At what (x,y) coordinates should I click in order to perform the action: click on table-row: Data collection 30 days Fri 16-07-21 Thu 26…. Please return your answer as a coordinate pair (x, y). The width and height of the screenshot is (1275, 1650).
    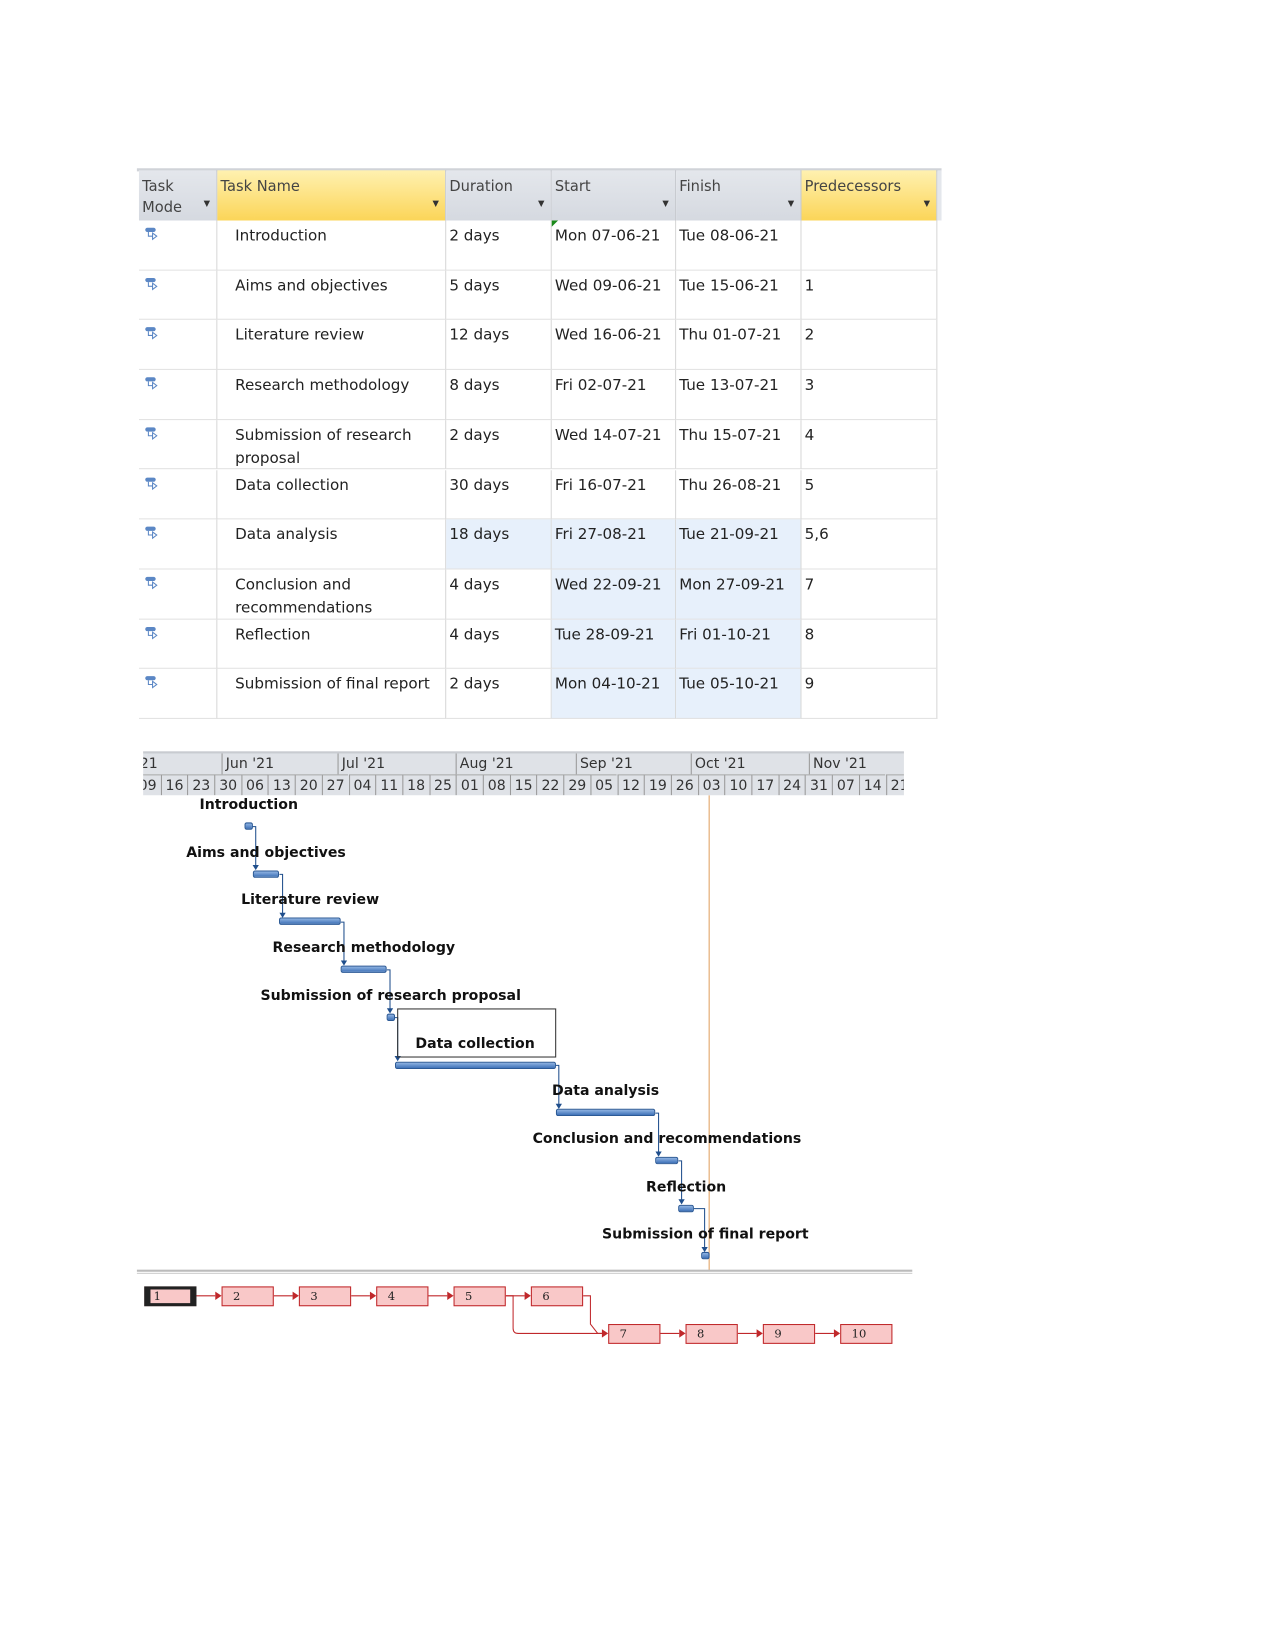
    Looking at the image, I should click on (539, 494).